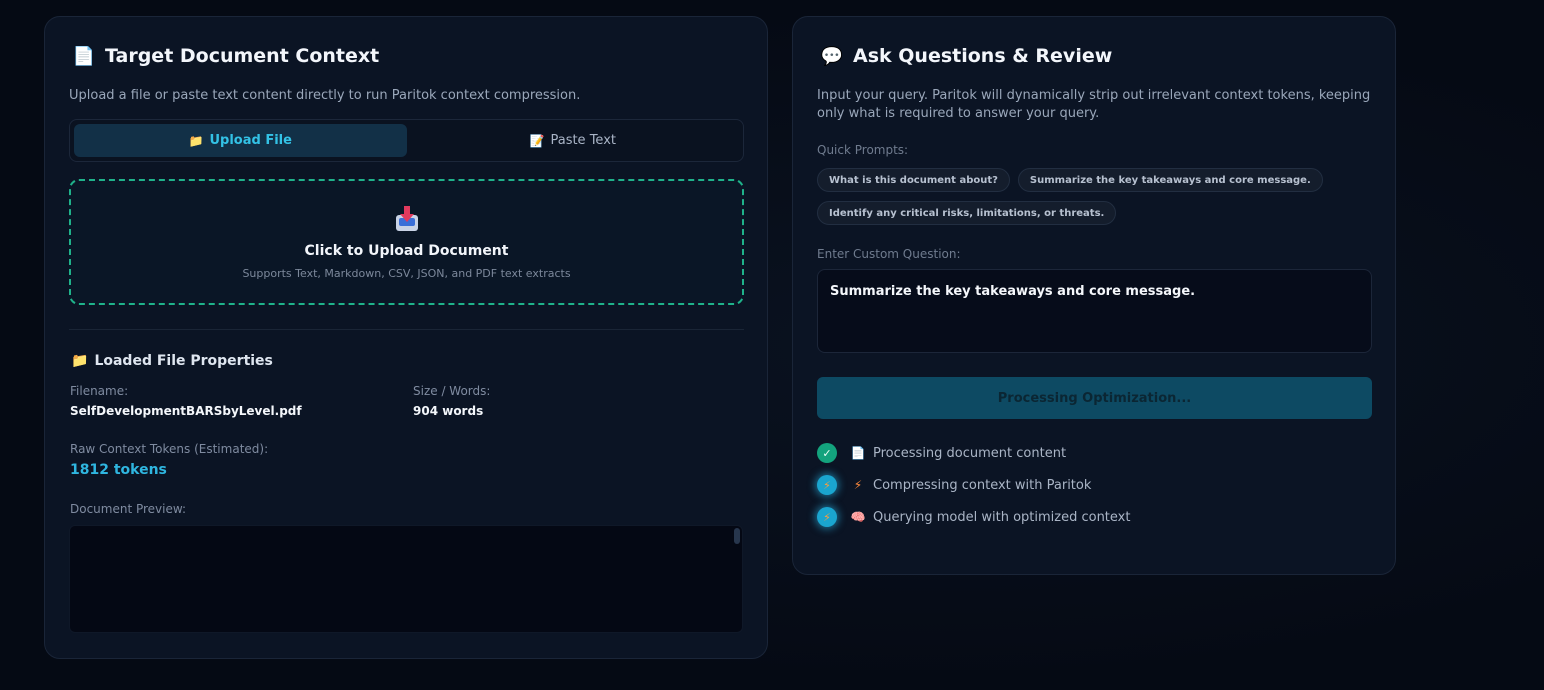 The height and width of the screenshot is (690, 1544). Describe the element at coordinates (858, 485) in the screenshot. I see `lightning-icon: ⚡` at that location.